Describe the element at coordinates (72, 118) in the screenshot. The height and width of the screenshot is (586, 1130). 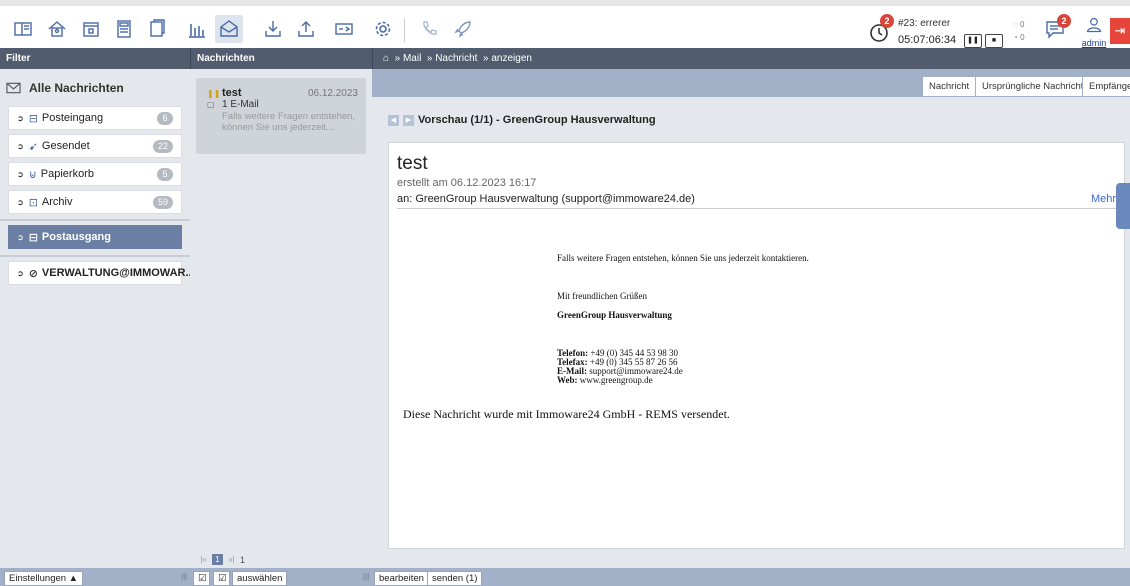
I see `folder-label: Posteingang` at that location.